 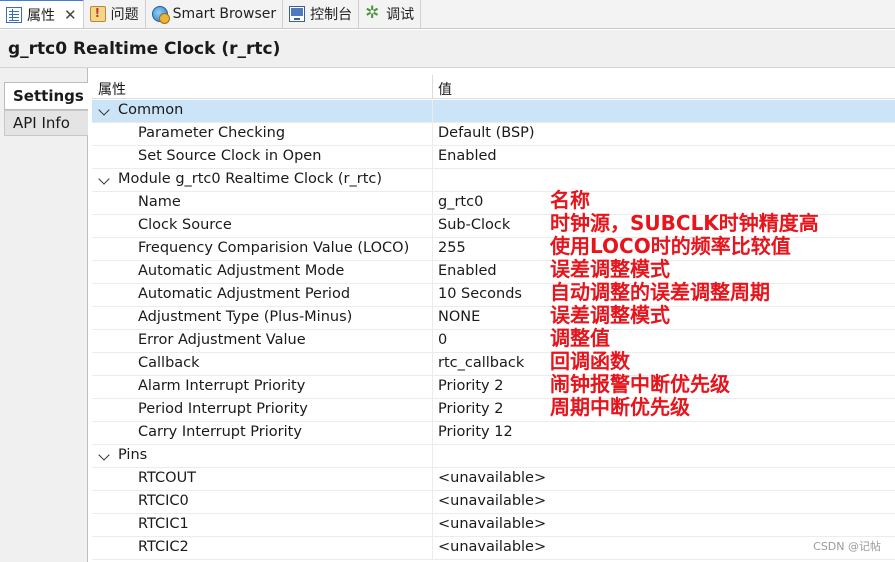 I want to click on table-group-row: Common, so click(x=493, y=111).